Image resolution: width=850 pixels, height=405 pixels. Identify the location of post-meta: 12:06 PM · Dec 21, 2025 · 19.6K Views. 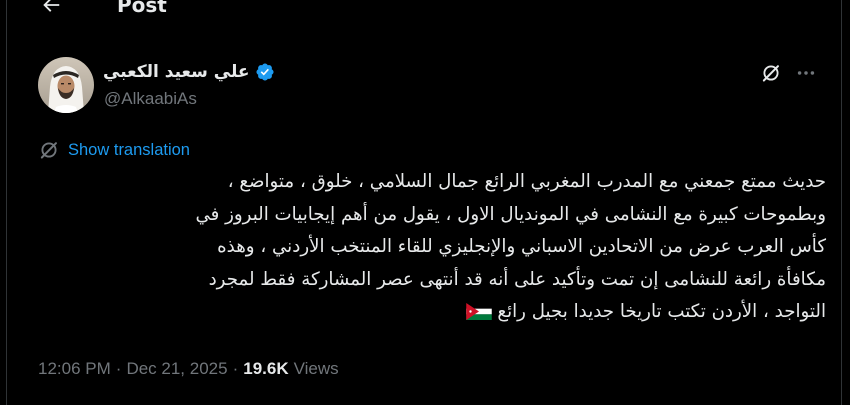
(188, 369).